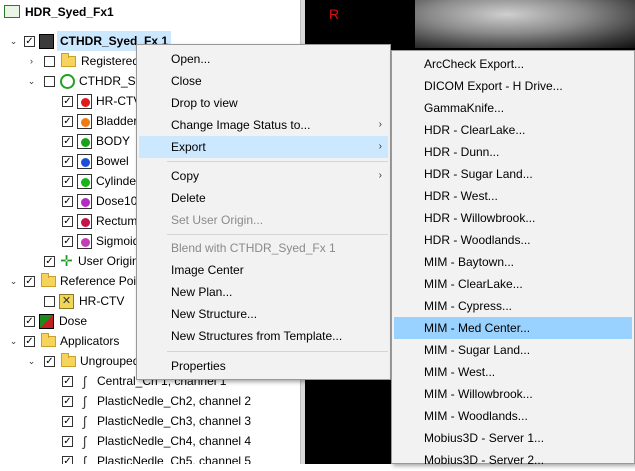 This screenshot has width=635, height=471. Describe the element at coordinates (263, 103) in the screenshot. I see `menu-drop-to-view: Drop to view` at that location.